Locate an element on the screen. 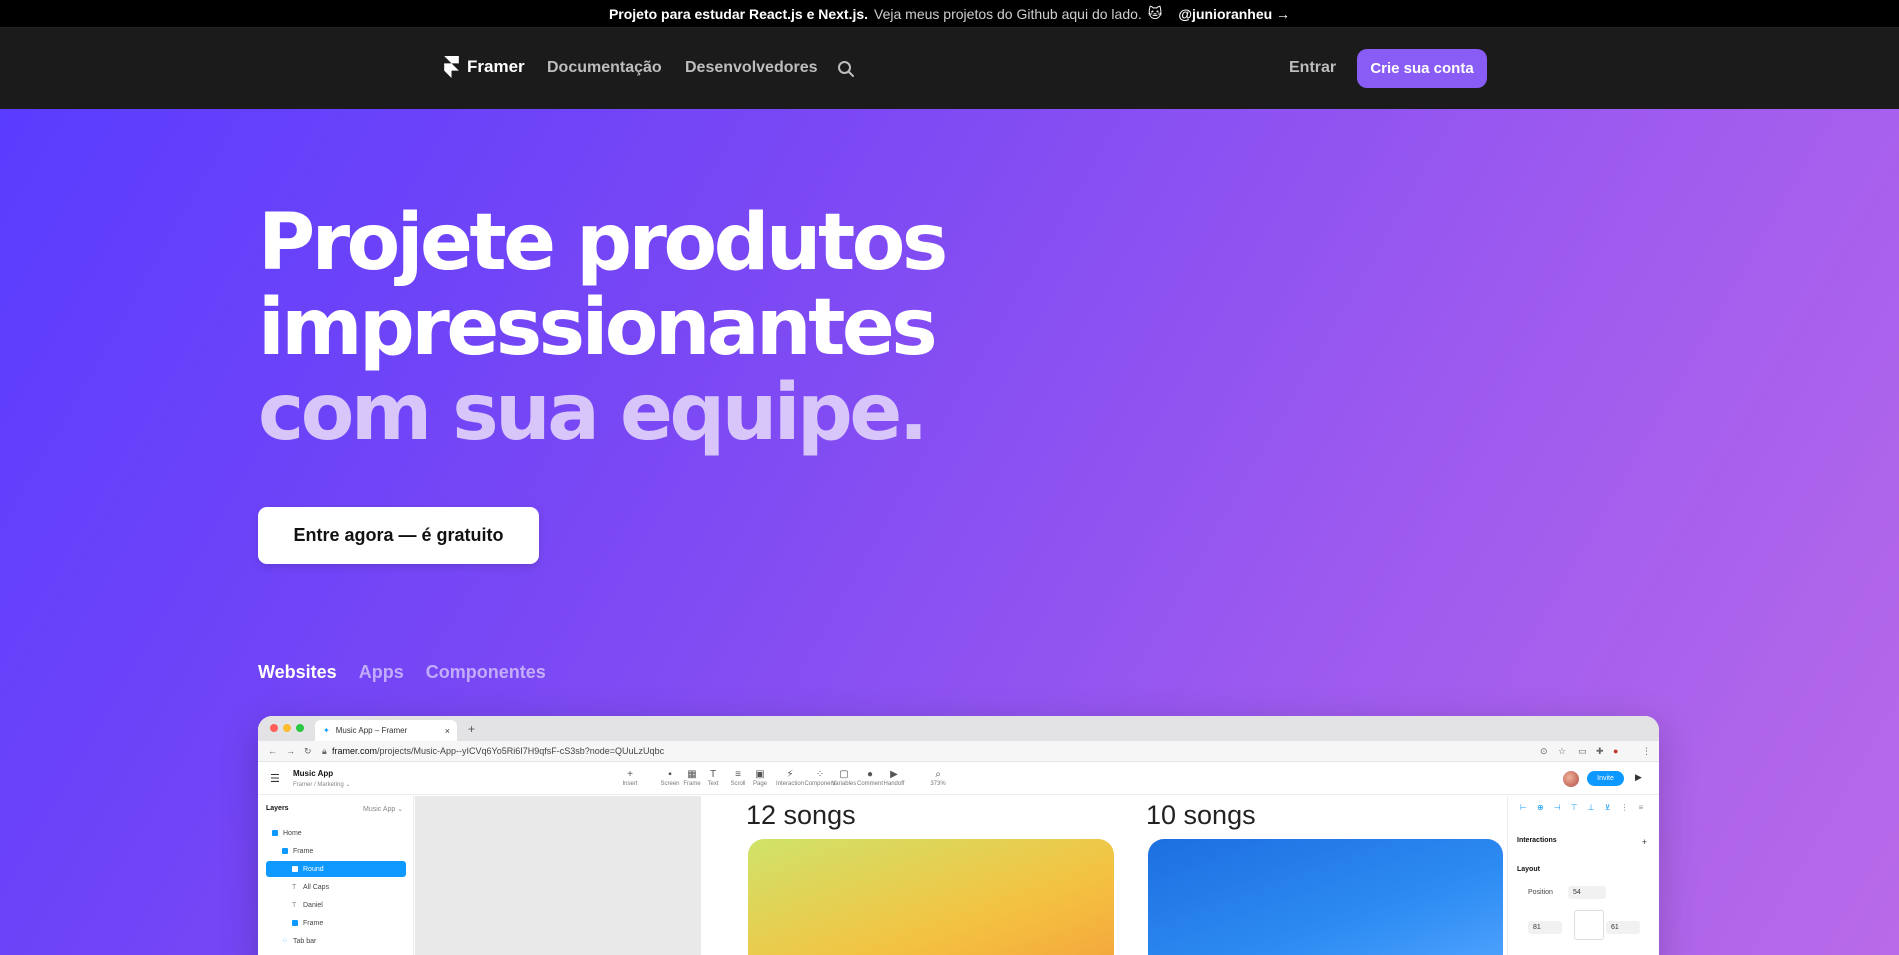  avatar is located at coordinates (1571, 779).